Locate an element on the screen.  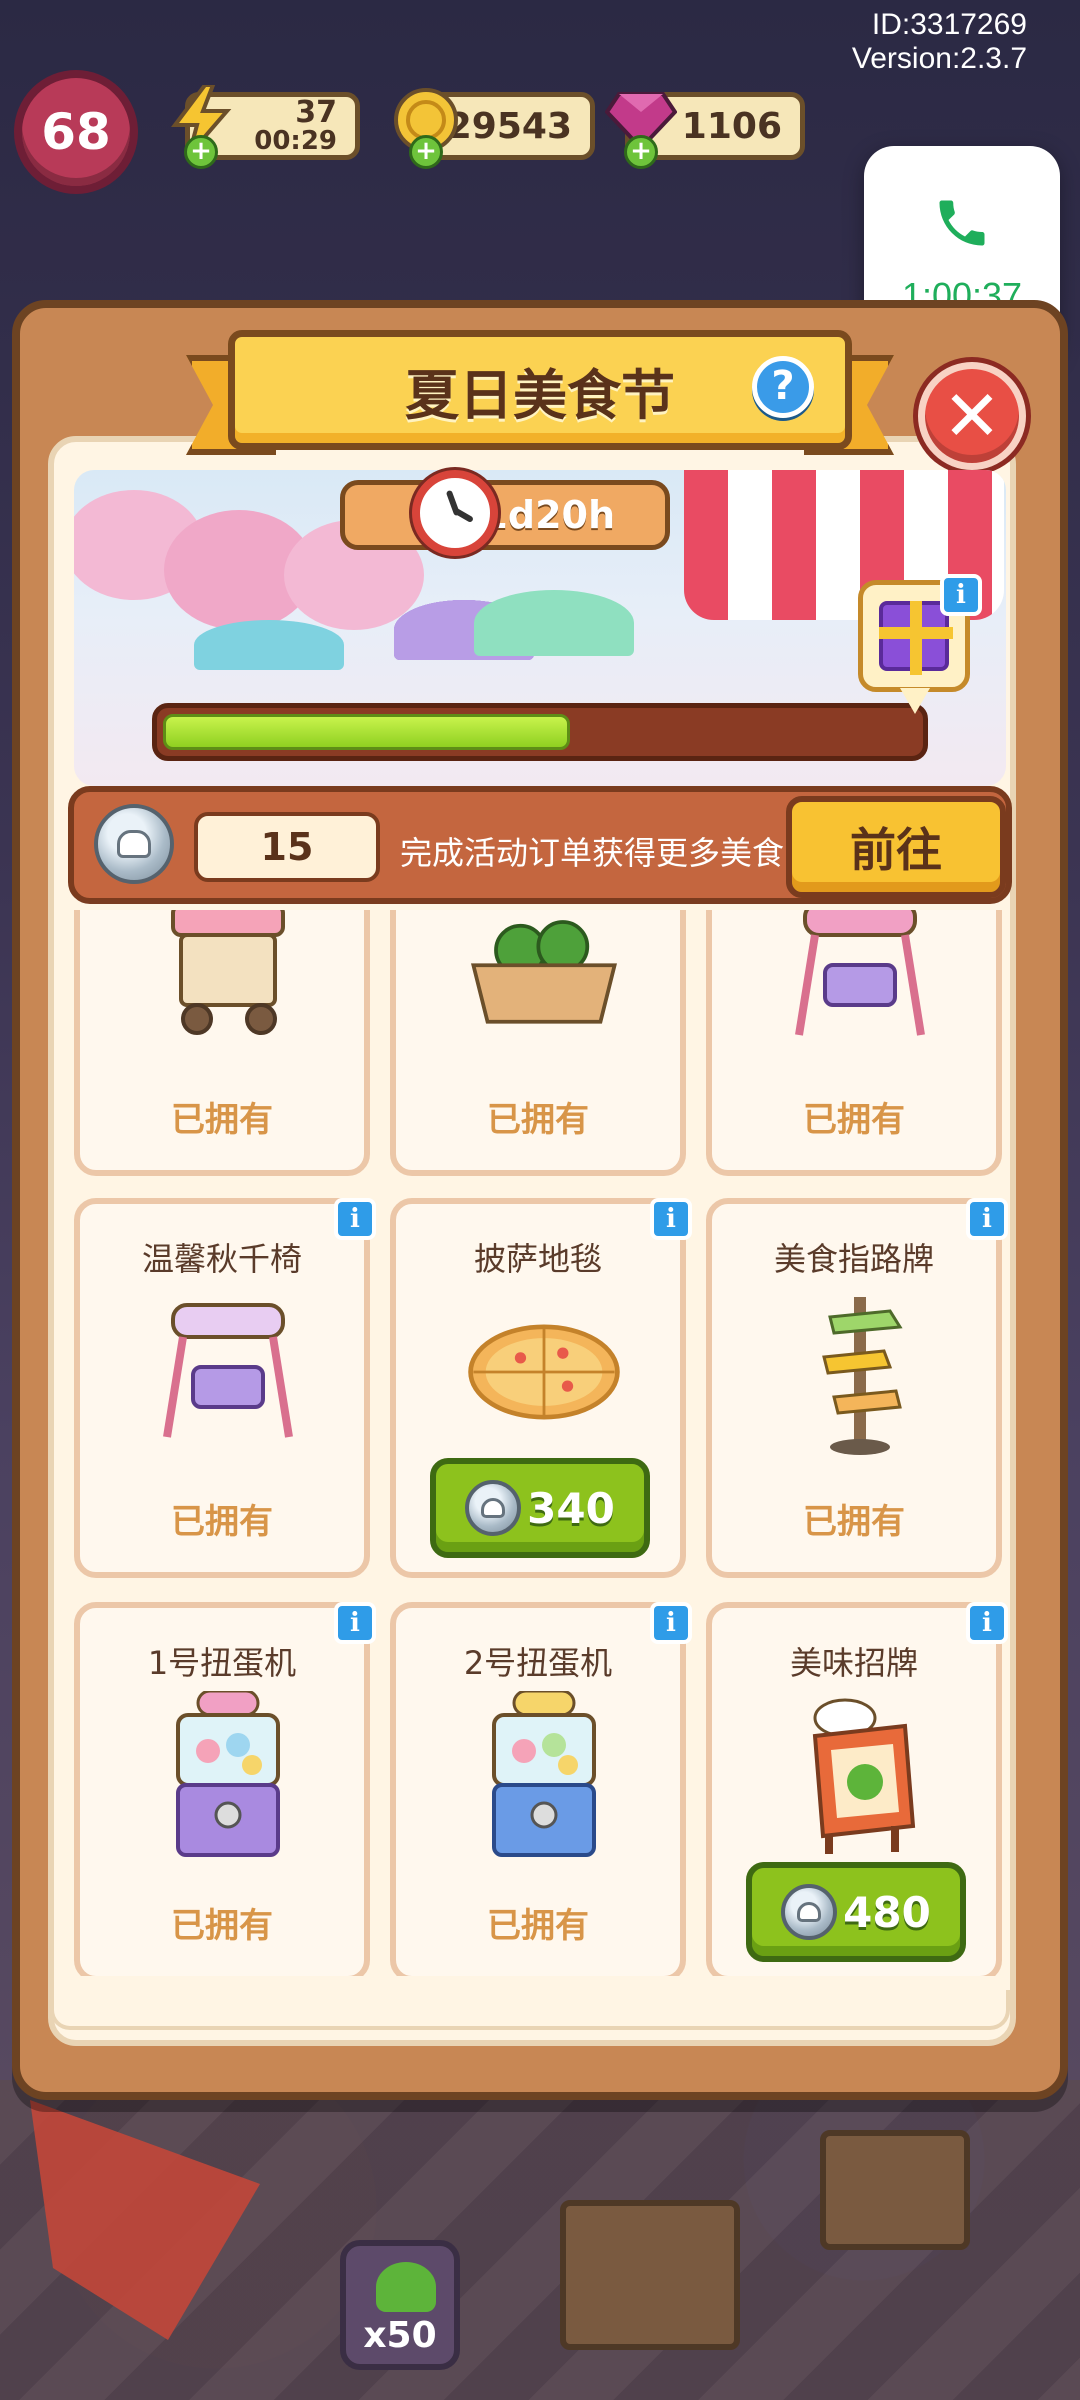
add-energy-icon: + is located at coordinates (201, 152).